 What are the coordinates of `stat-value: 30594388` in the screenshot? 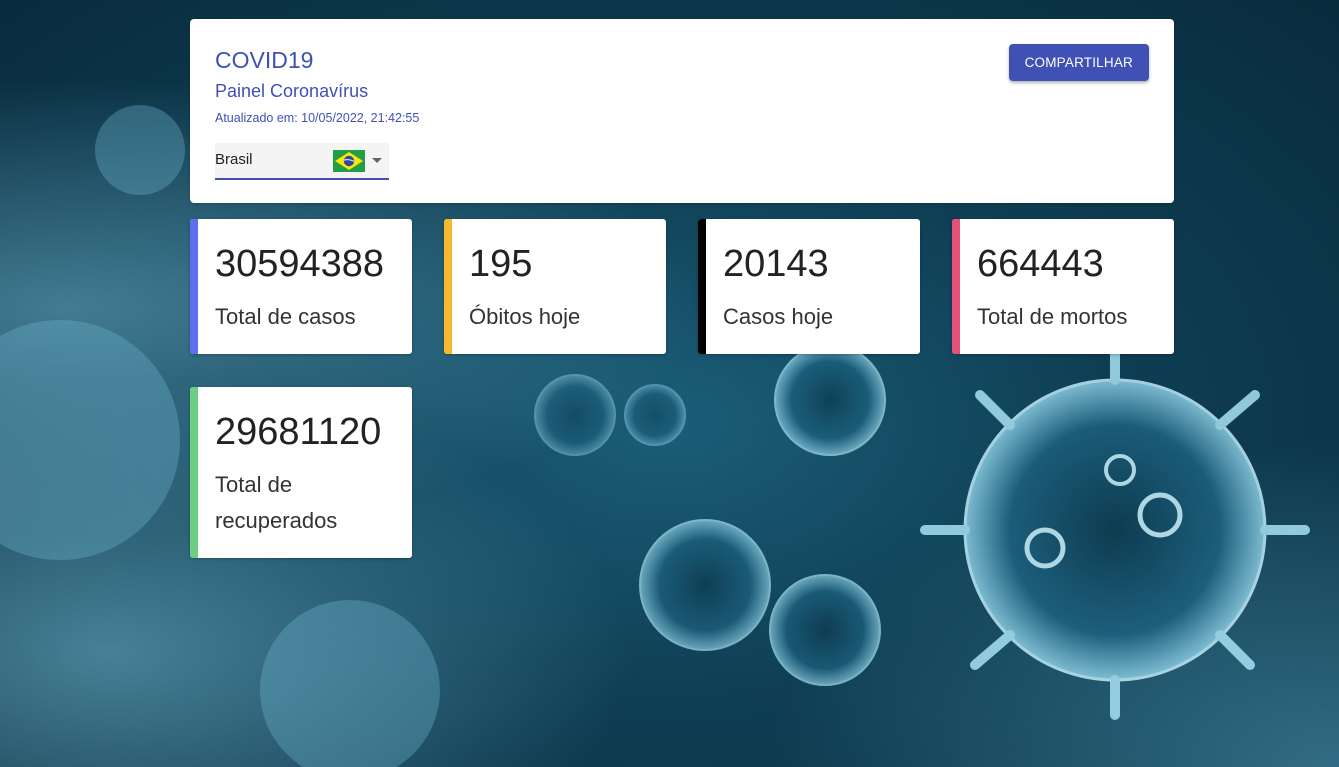 It's located at (300, 264).